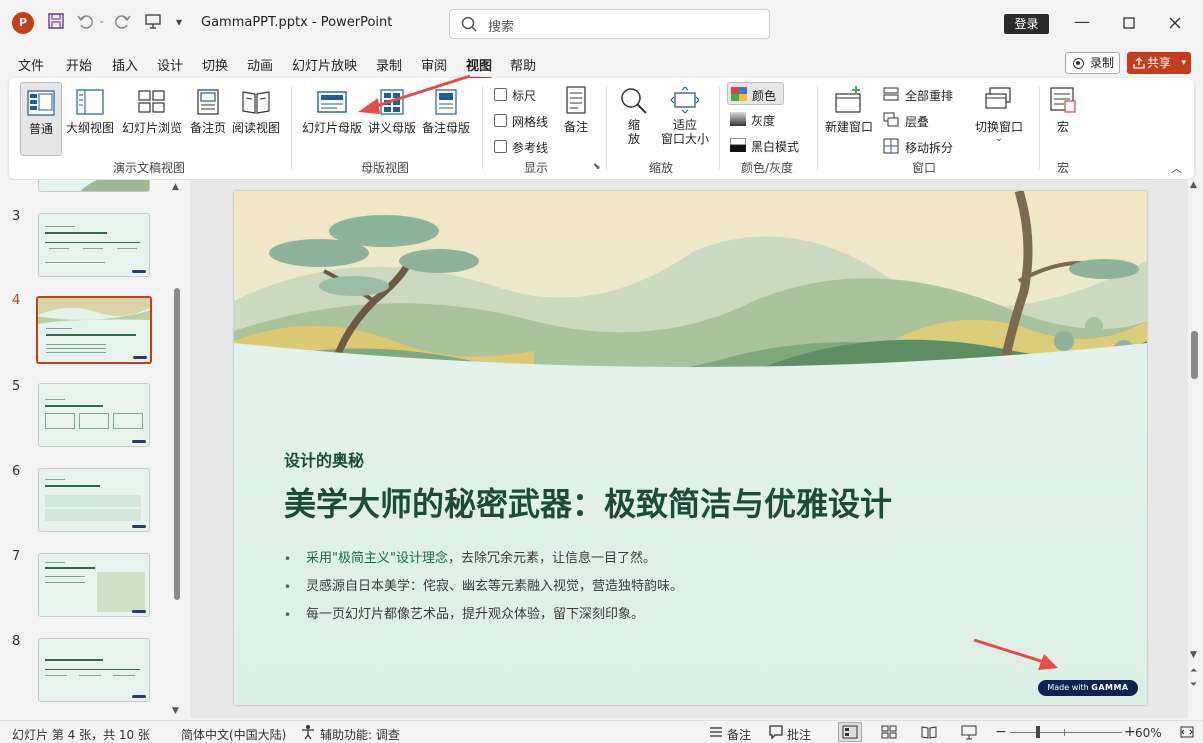 This screenshot has height=743, width=1203. Describe the element at coordinates (153, 21) in the screenshot. I see `present-icon` at that location.